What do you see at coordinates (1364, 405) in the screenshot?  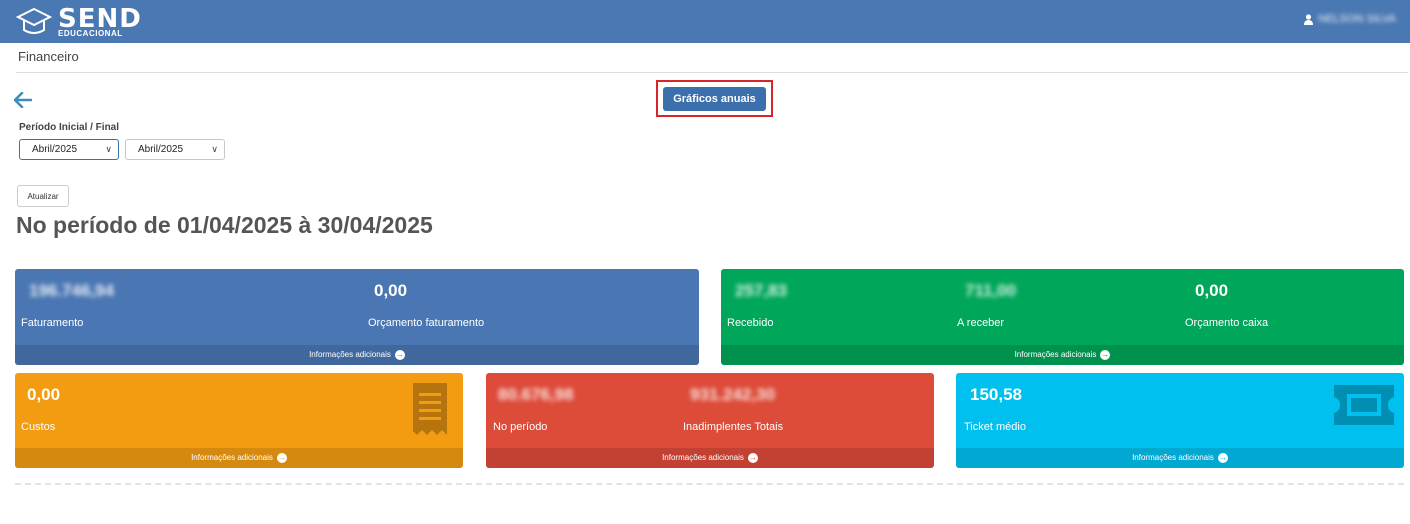 I see `ticket-icon` at bounding box center [1364, 405].